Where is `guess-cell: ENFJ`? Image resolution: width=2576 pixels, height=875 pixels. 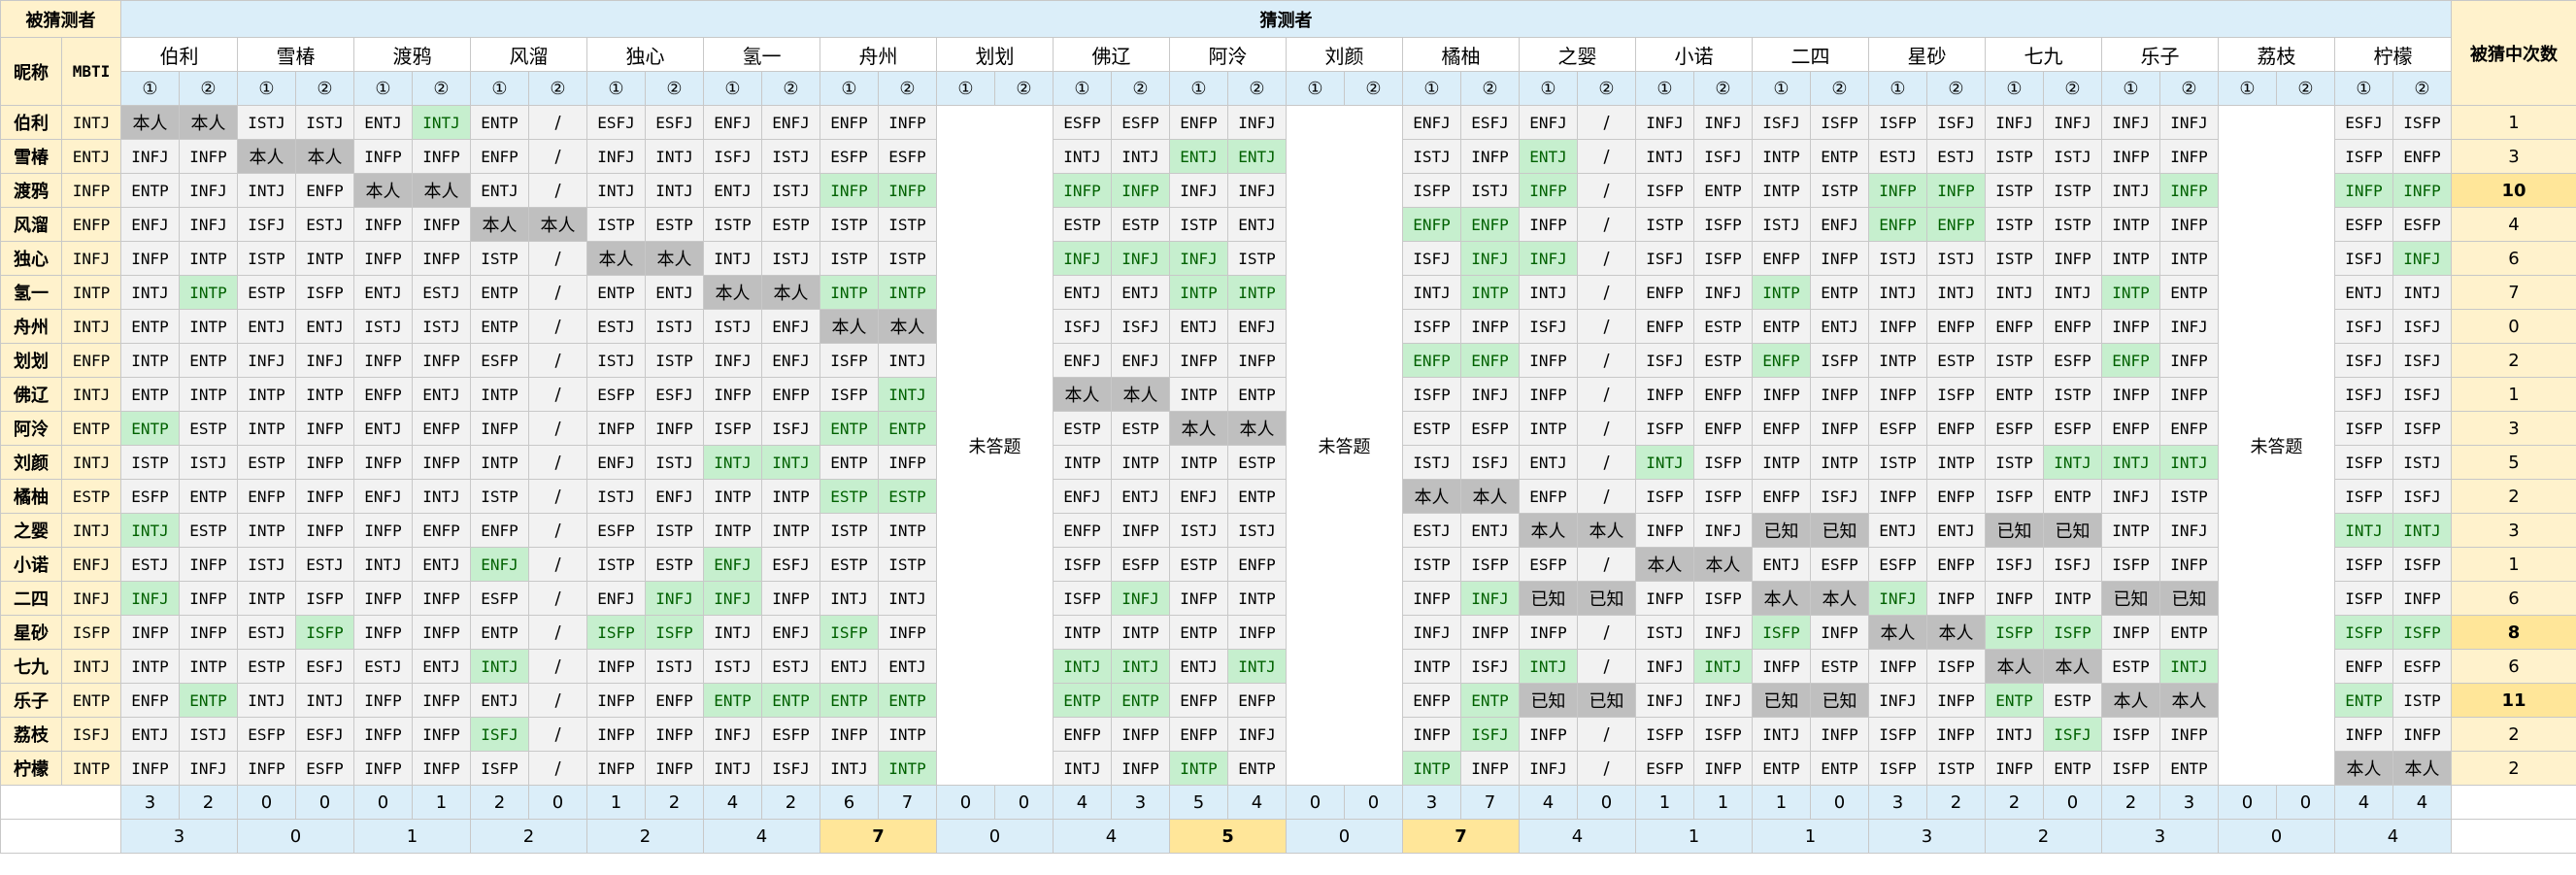 guess-cell: ENFJ is located at coordinates (1257, 327).